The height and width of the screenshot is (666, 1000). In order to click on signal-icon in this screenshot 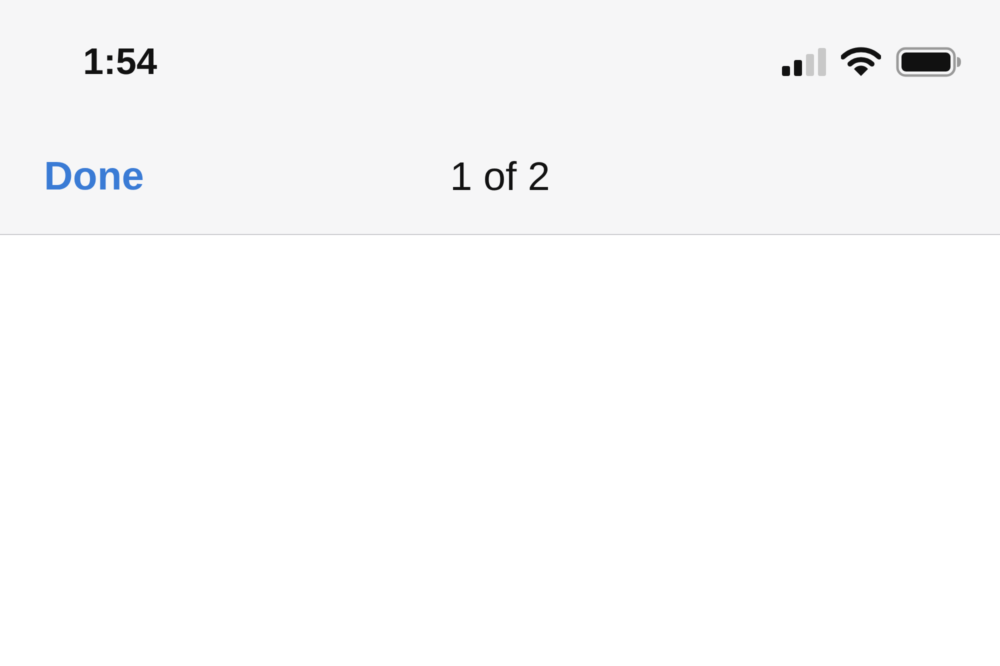, I will do `click(804, 62)`.